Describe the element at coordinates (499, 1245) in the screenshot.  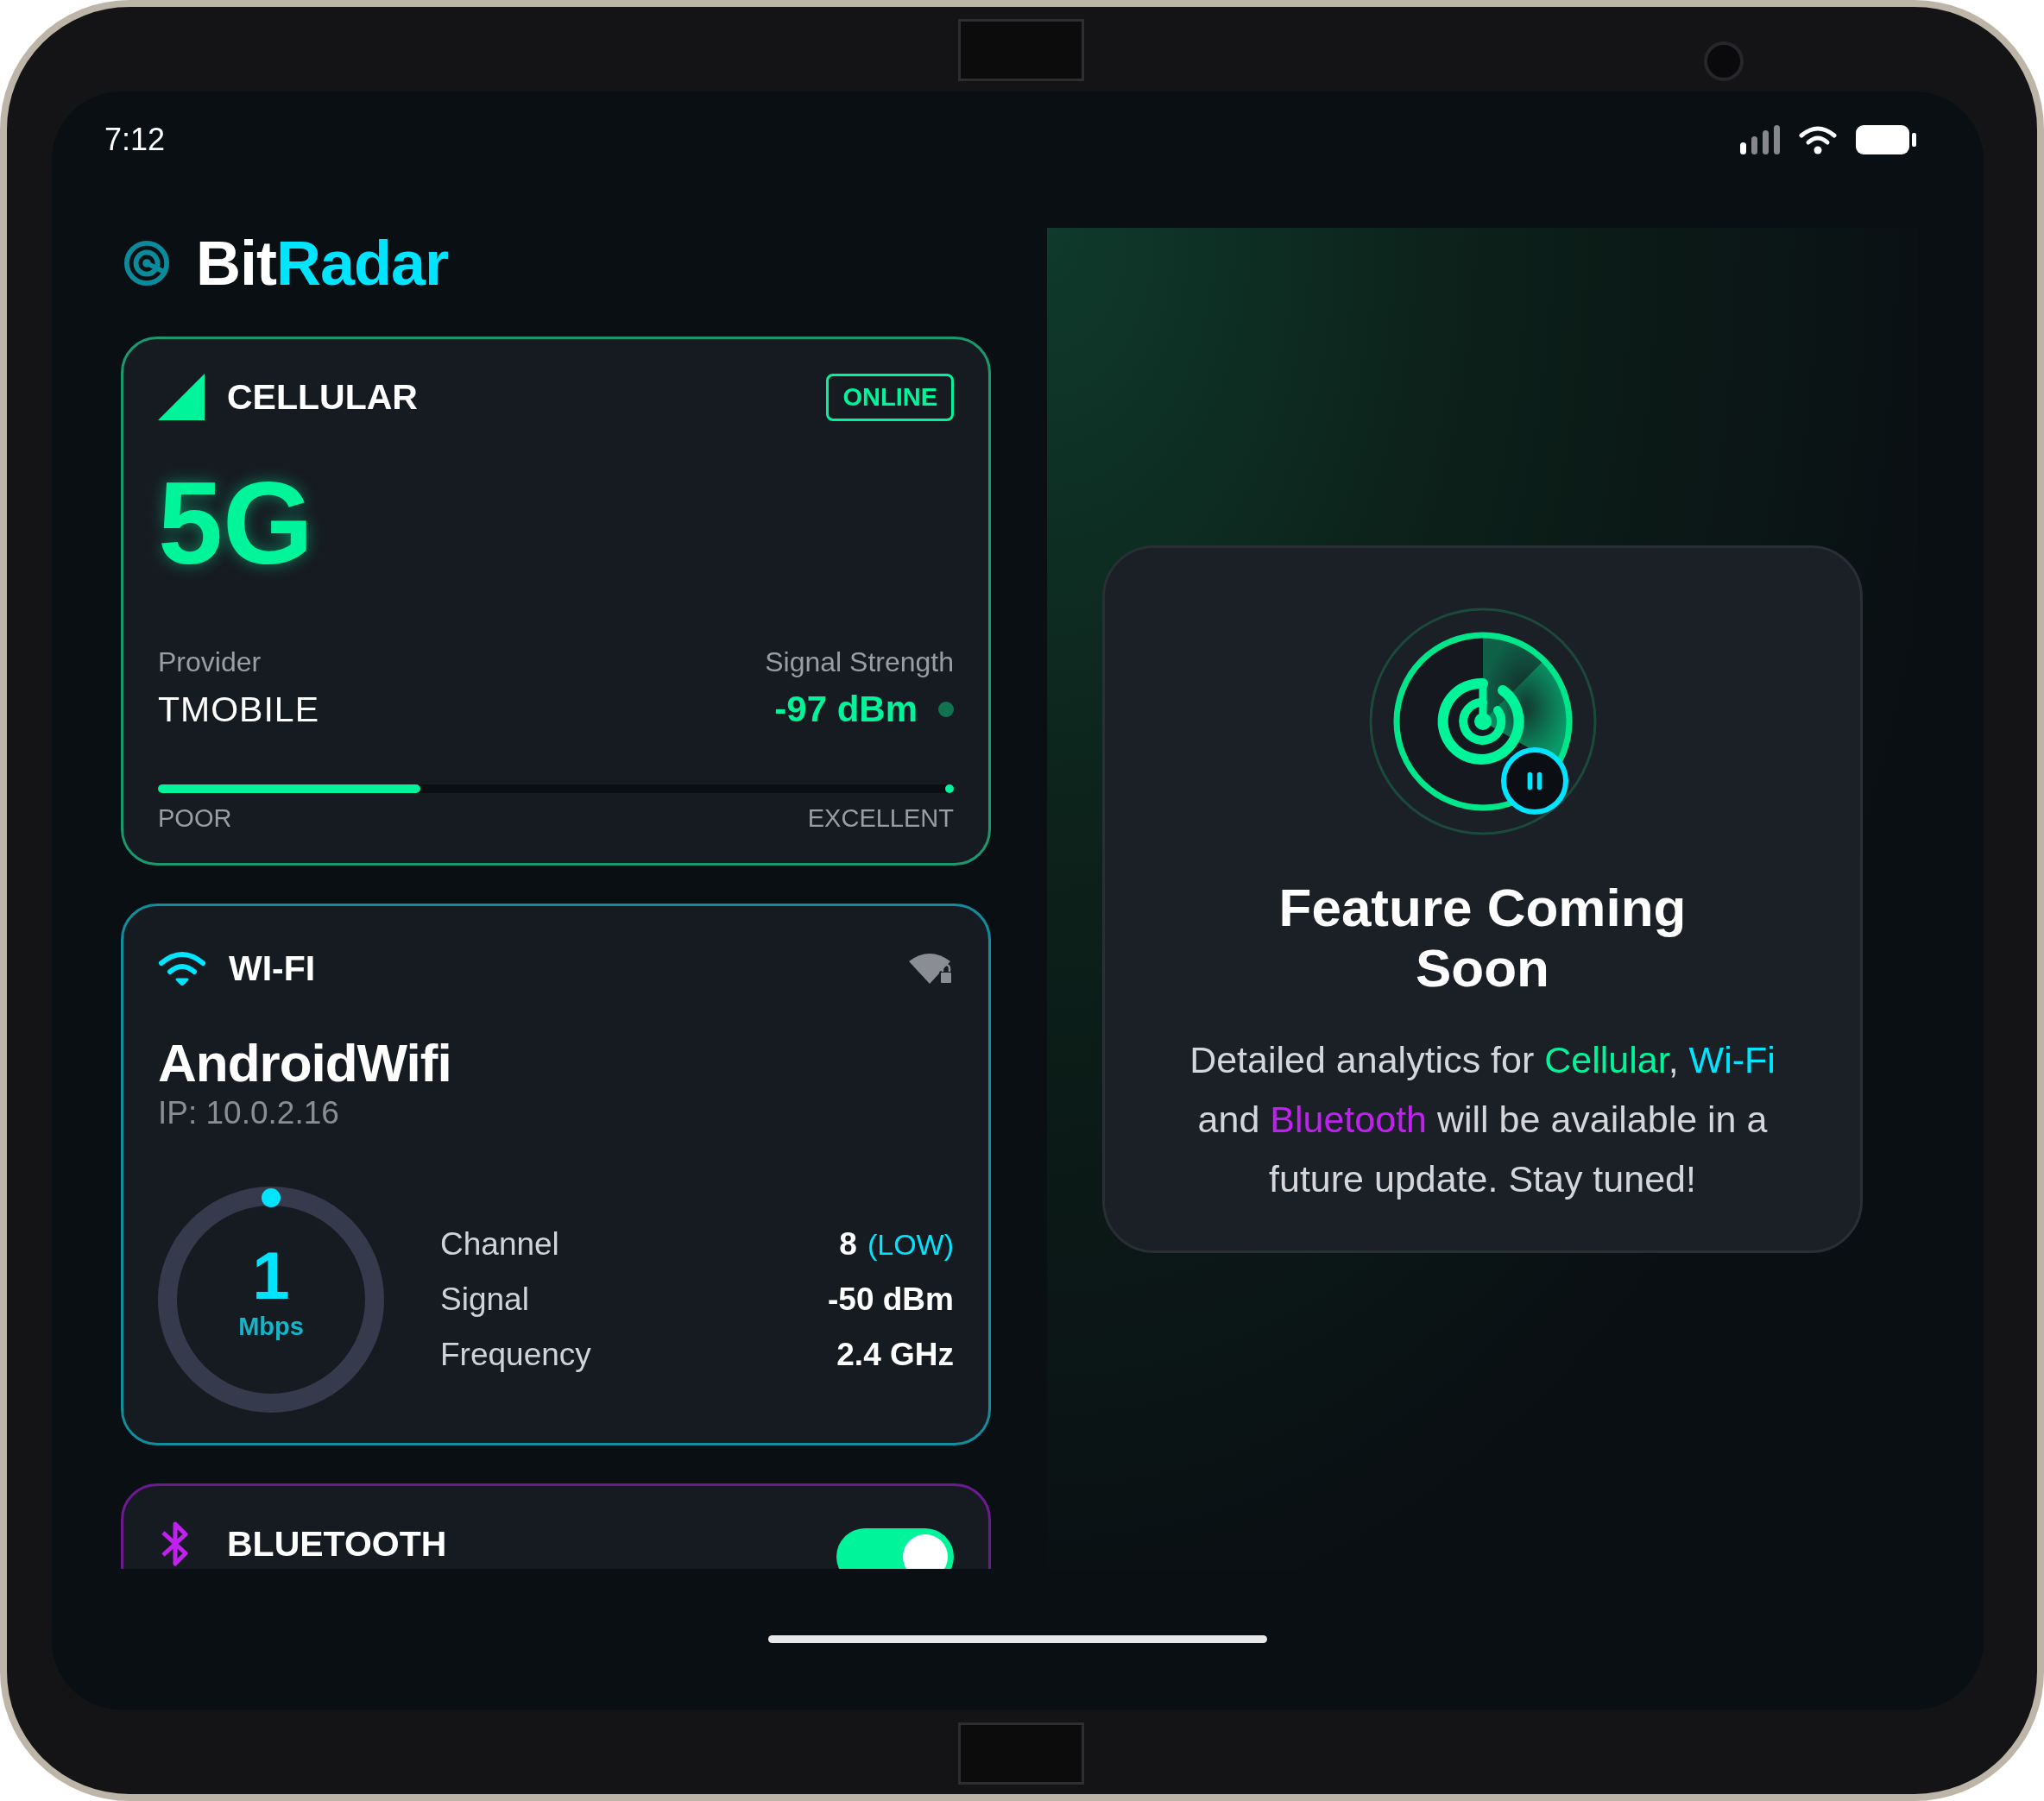
I see `detail-label: Channel` at that location.